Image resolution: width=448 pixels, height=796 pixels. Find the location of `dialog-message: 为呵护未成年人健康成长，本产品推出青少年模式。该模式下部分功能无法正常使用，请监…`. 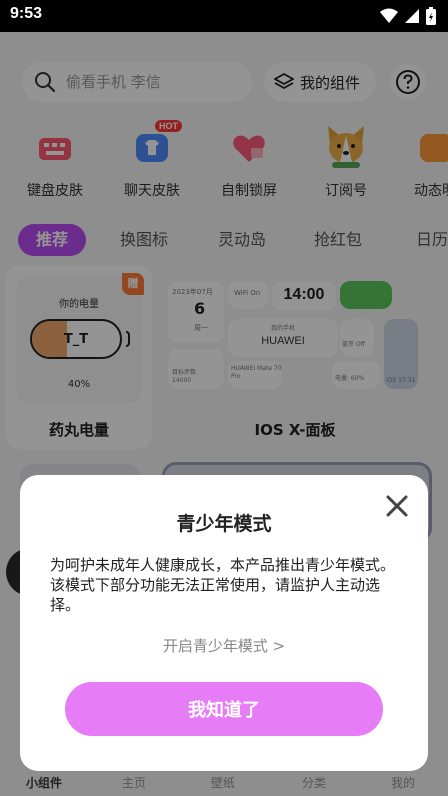

dialog-message: 为呵护未成年人健康成长，本产品推出青少年模式。该模式下部分功能无法正常使用，请监… is located at coordinates (223, 585).